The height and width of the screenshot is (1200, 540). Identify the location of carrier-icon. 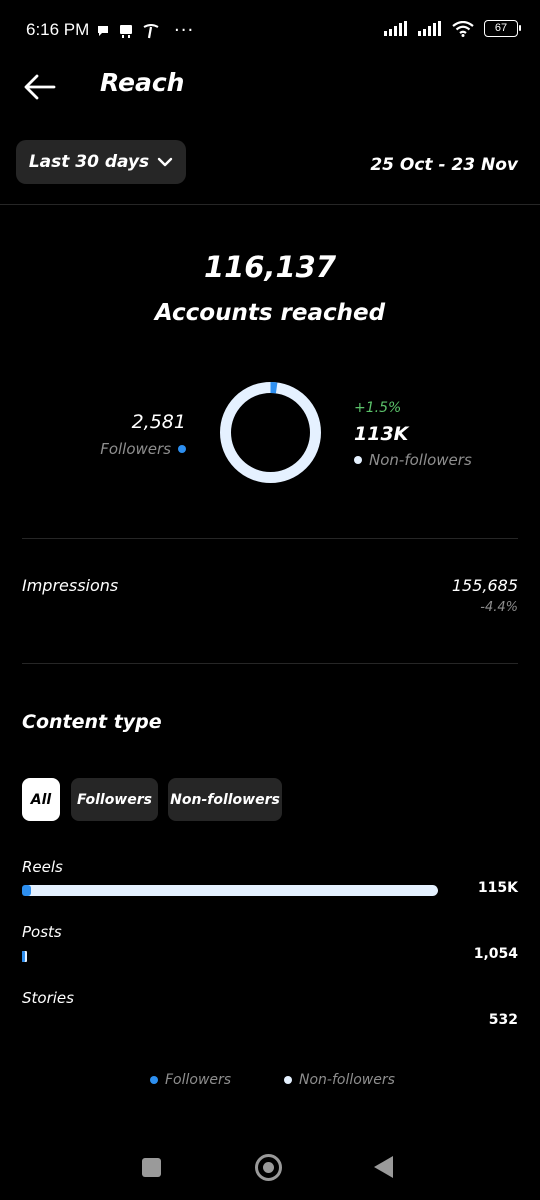
(151, 30).